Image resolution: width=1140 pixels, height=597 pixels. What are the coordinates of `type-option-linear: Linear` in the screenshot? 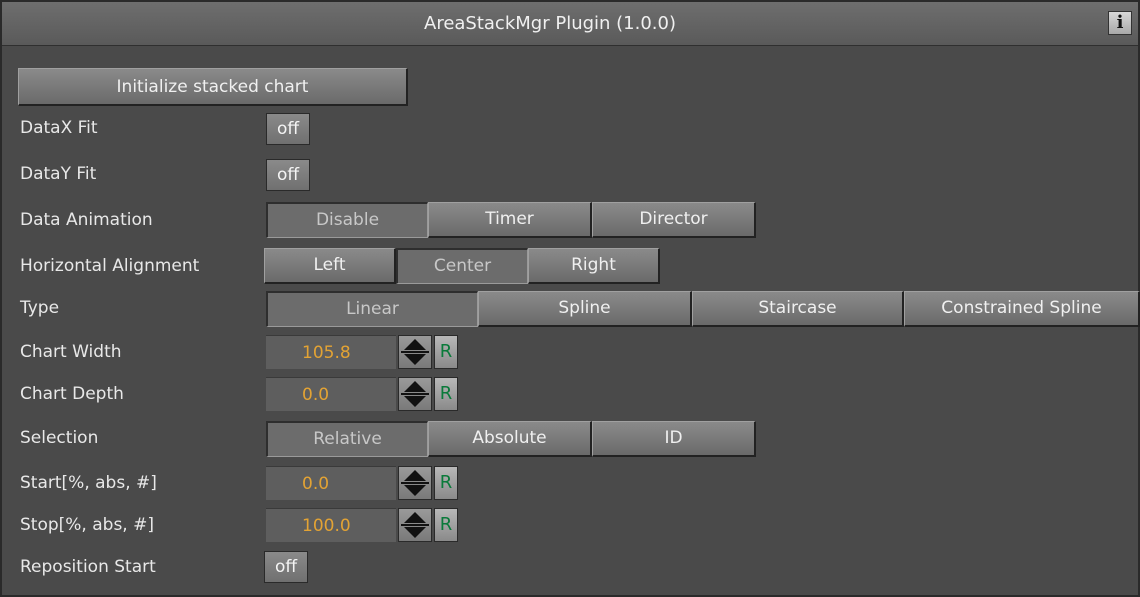 It's located at (372, 309).